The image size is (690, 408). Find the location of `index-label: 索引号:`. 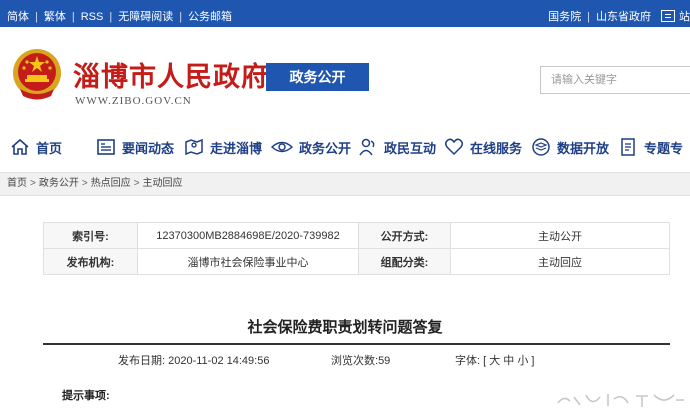

index-label: 索引号: is located at coordinates (90, 235).